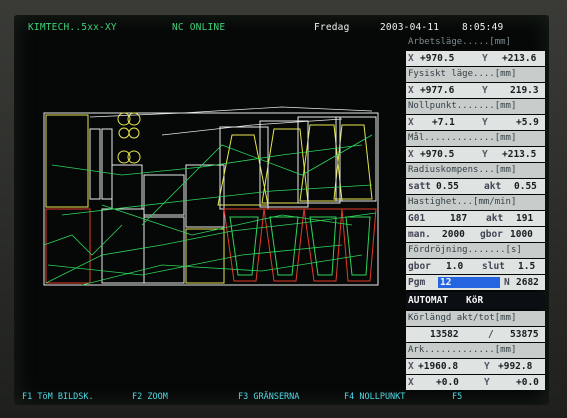 The image size is (567, 418). I want to click on korlangd-header: Körlängd akt/tot[mm], so click(475, 318).